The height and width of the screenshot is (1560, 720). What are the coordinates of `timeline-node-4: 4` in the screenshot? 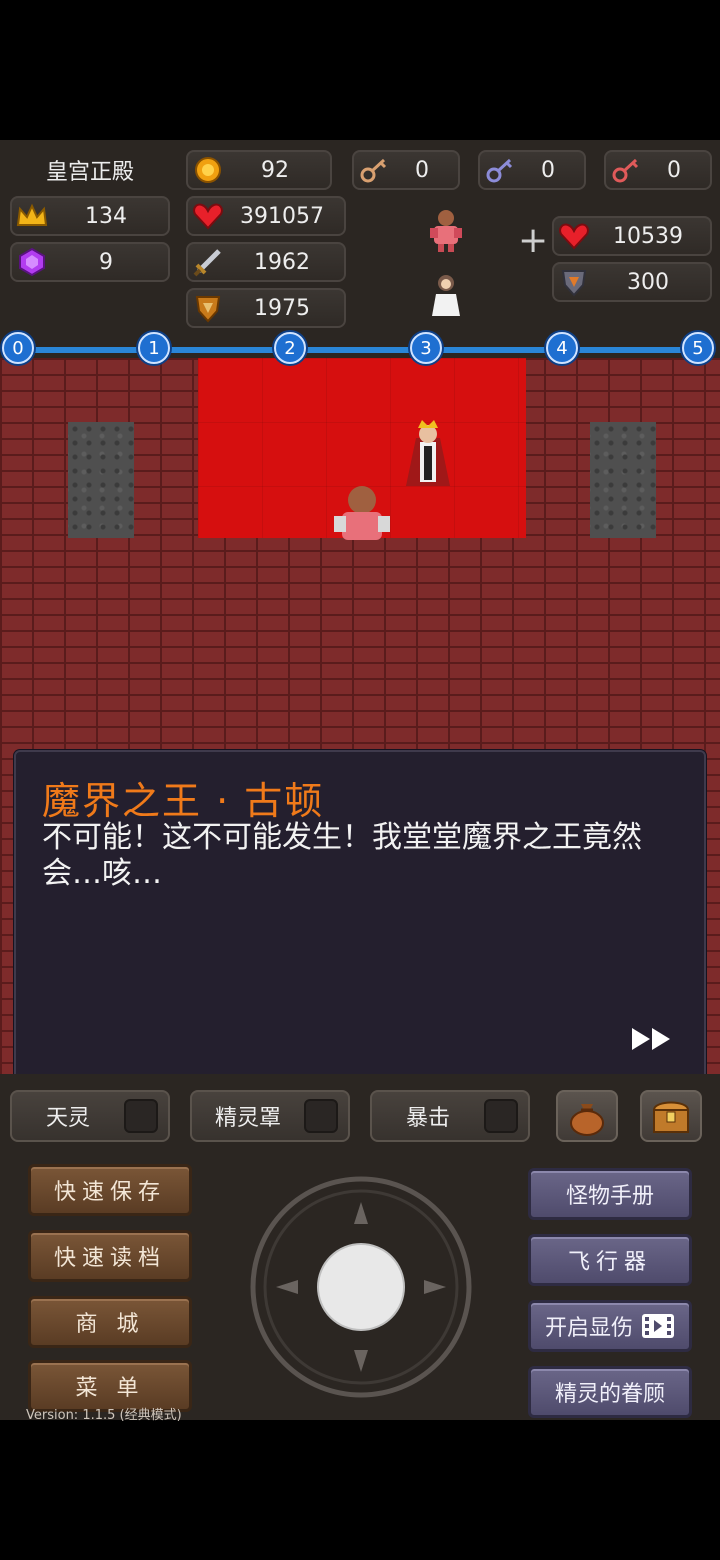 It's located at (562, 348).